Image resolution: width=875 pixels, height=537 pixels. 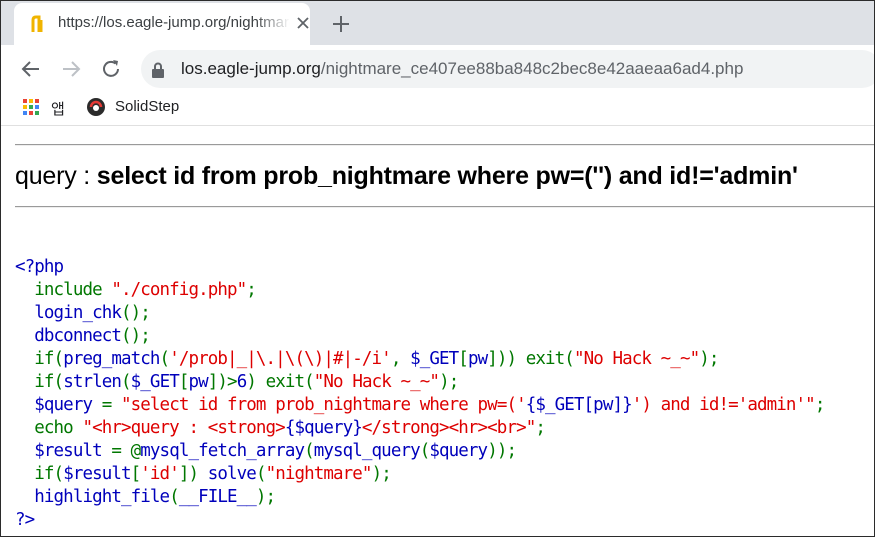 I want to click on code-line: include "./config.php";, so click(x=419, y=290).